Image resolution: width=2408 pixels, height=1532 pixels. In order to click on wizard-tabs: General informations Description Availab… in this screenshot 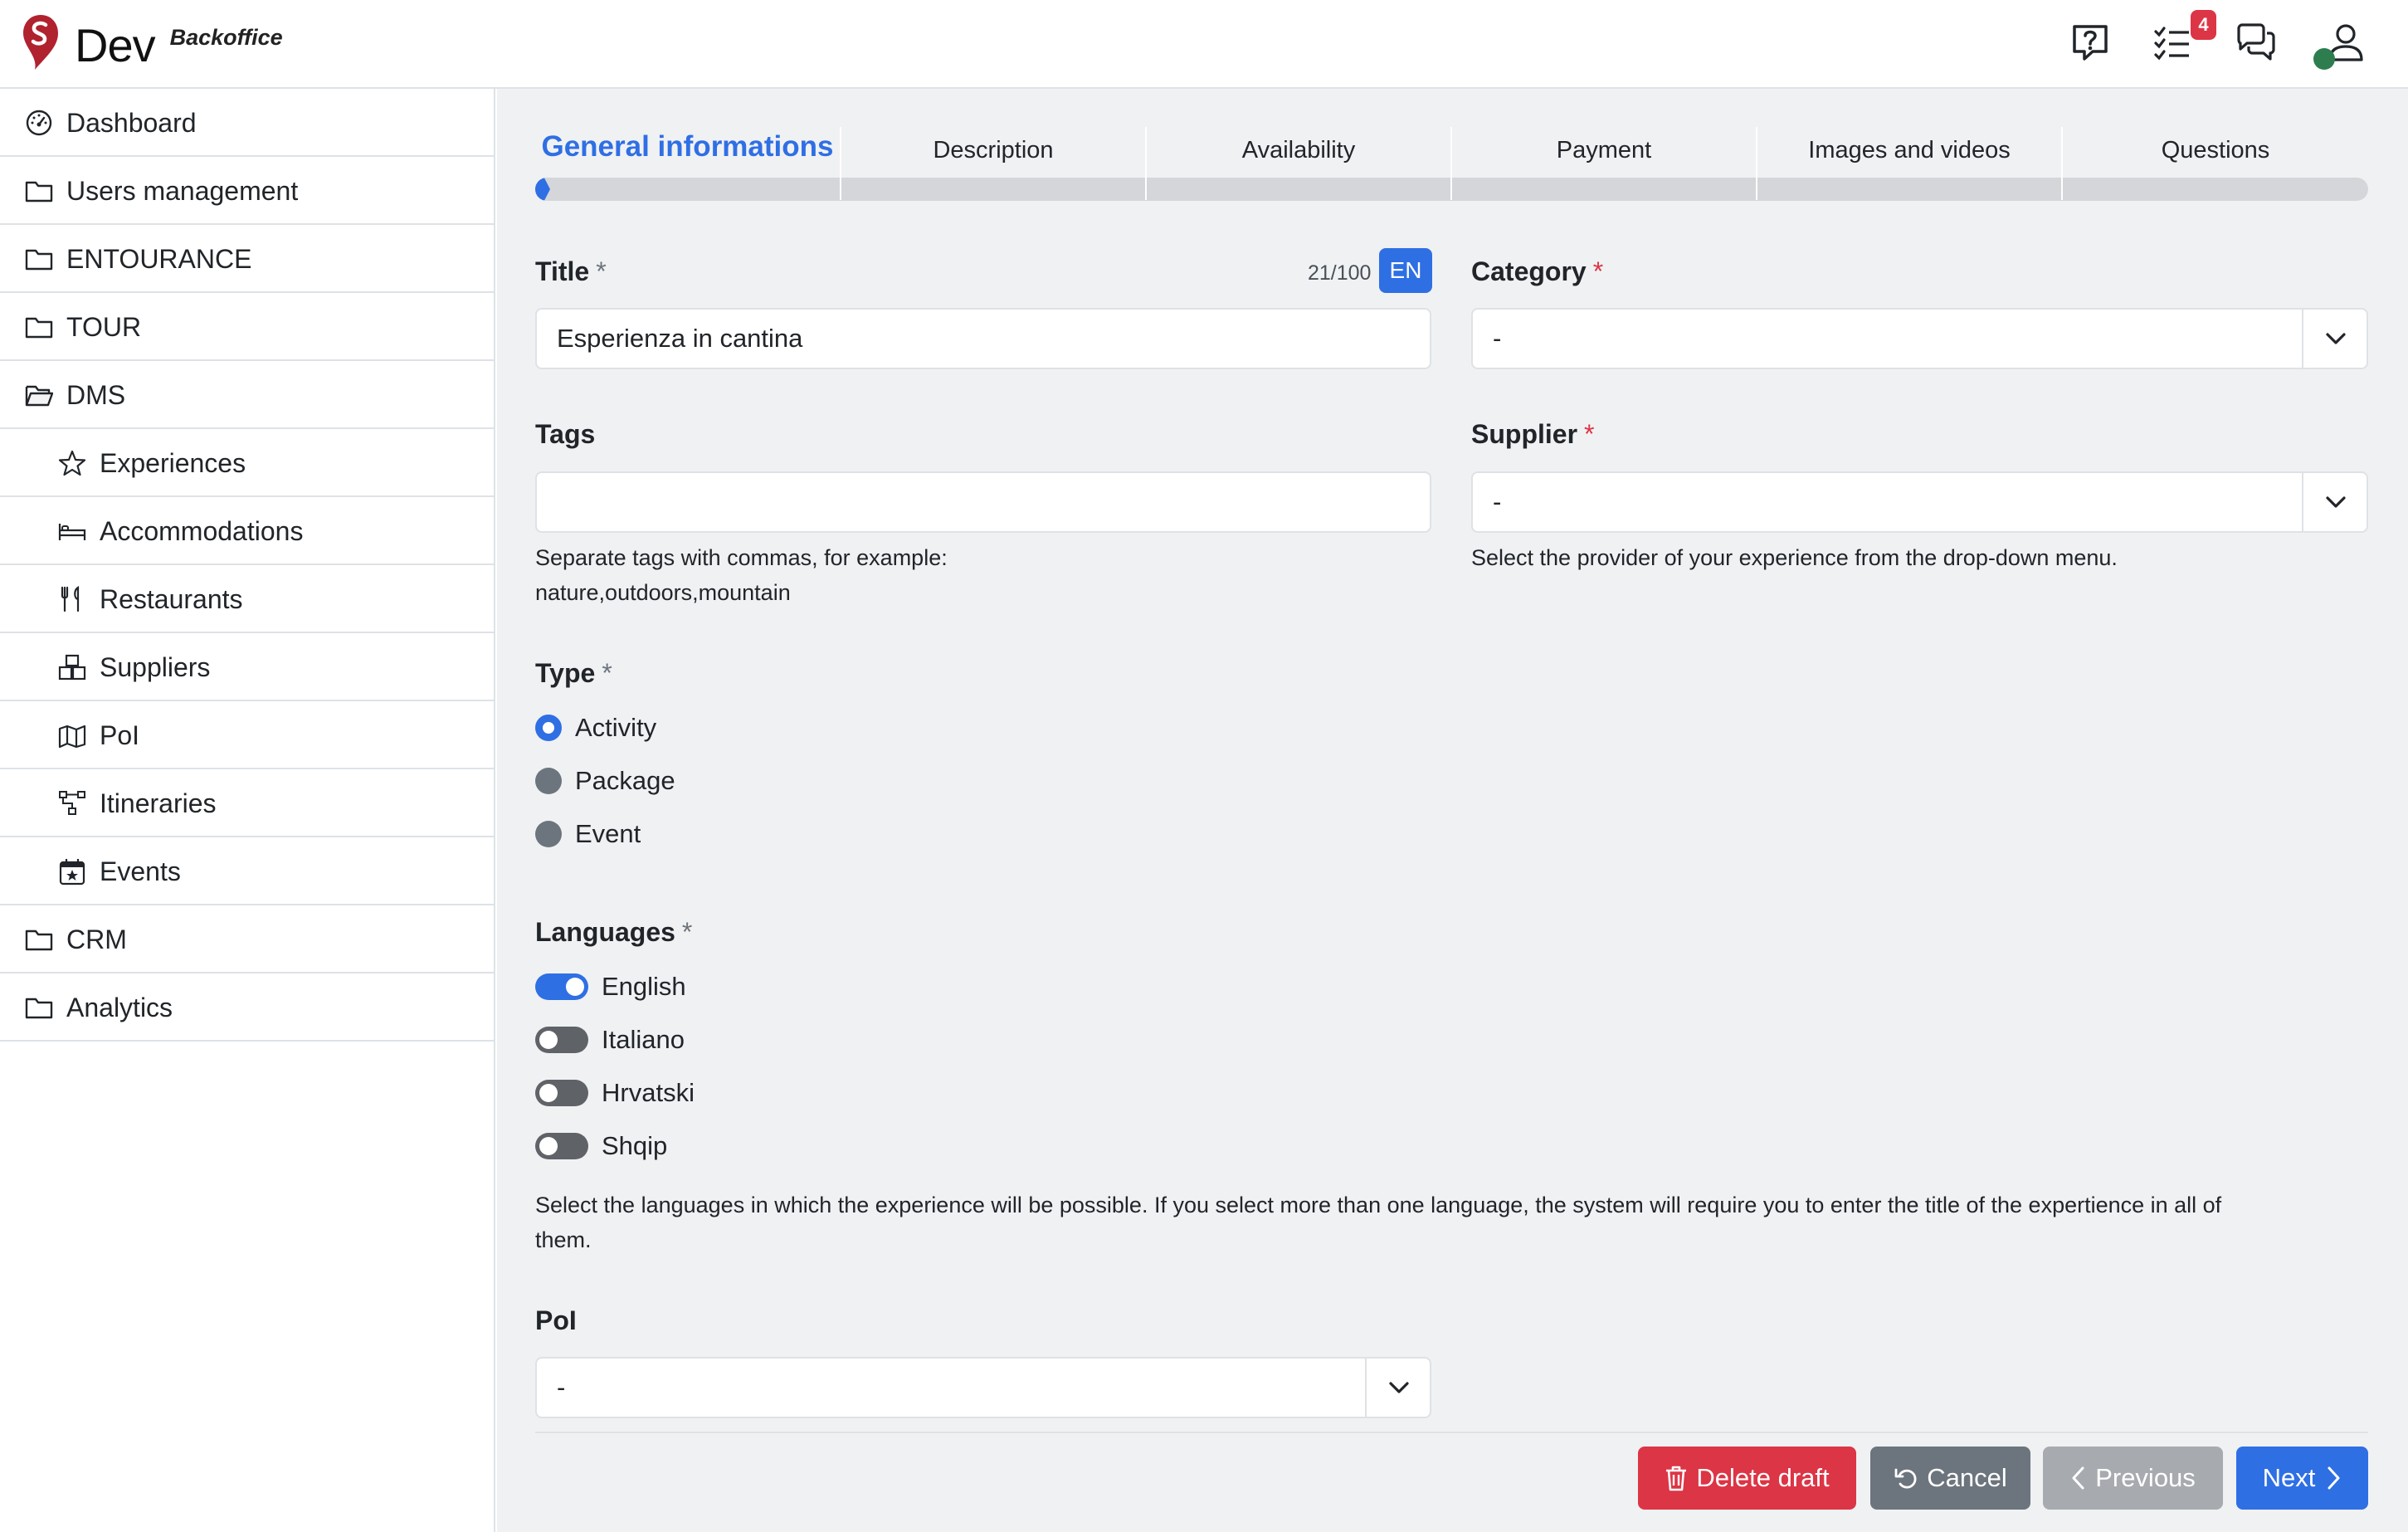, I will do `click(1451, 168)`.